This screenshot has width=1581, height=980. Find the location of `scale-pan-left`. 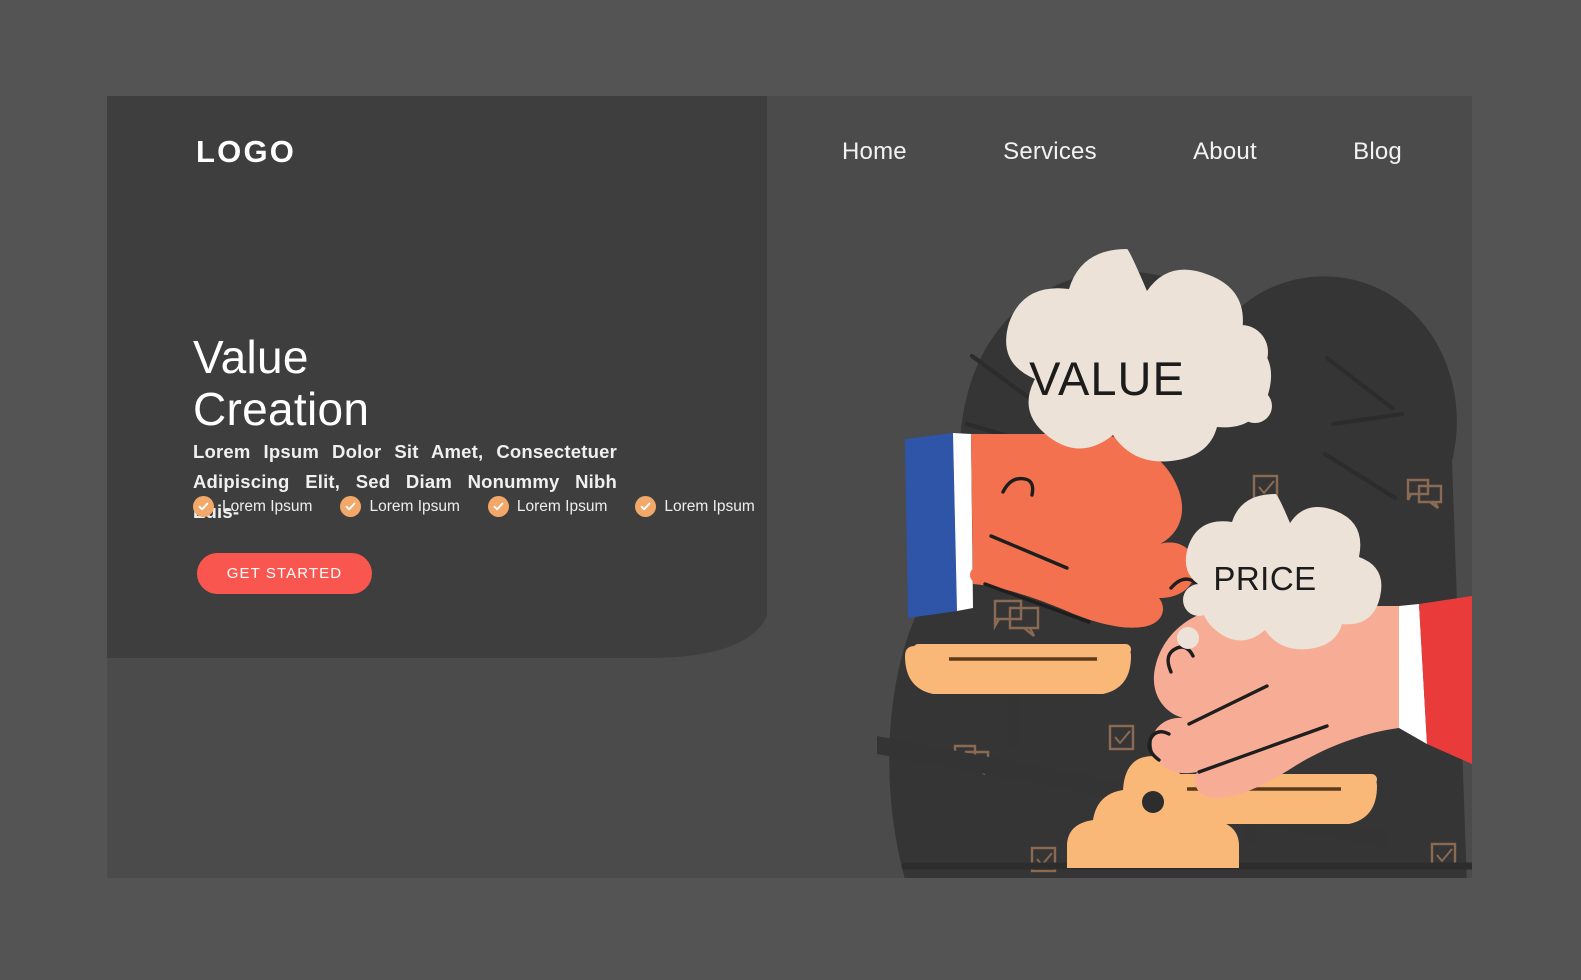

scale-pan-left is located at coordinates (1018, 669).